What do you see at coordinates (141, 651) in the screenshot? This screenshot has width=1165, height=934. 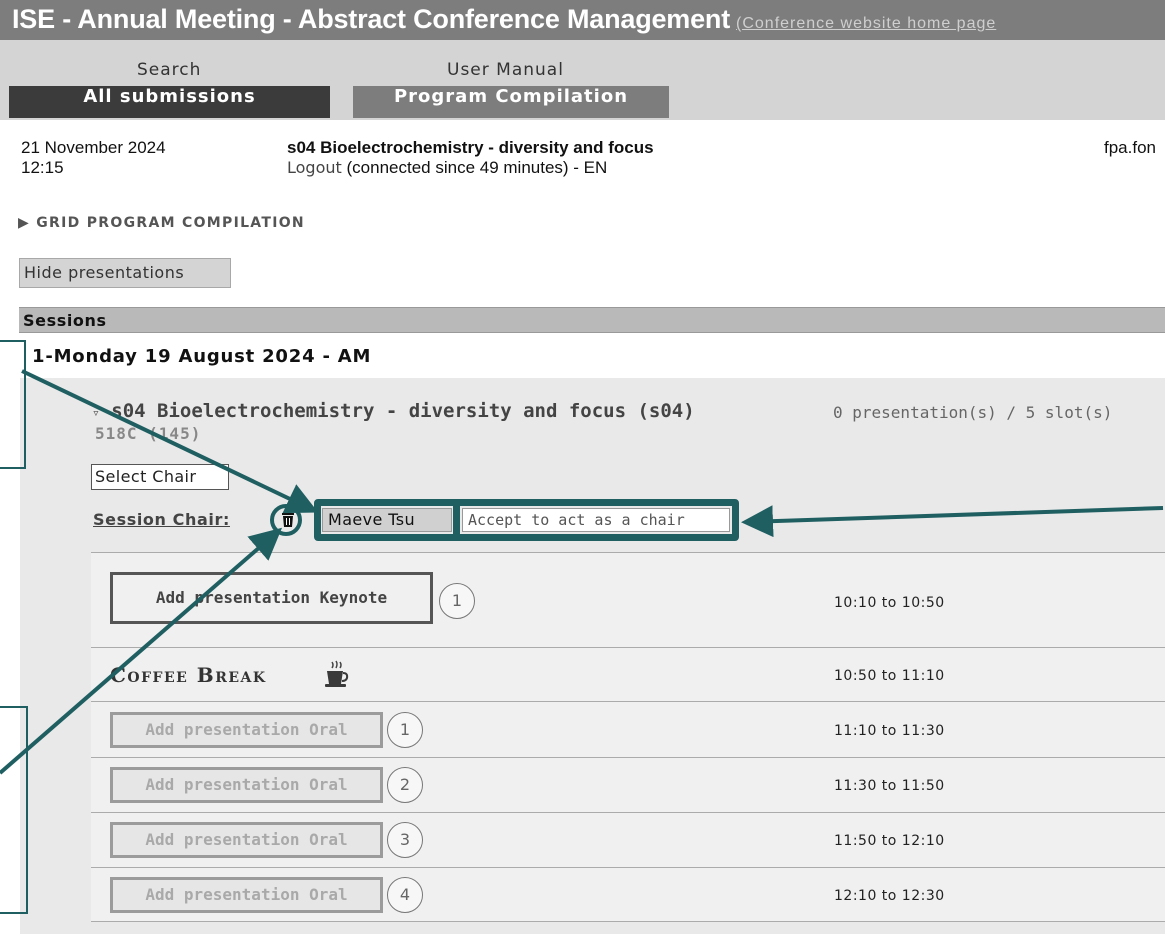 I see `arrow-to-trash` at bounding box center [141, 651].